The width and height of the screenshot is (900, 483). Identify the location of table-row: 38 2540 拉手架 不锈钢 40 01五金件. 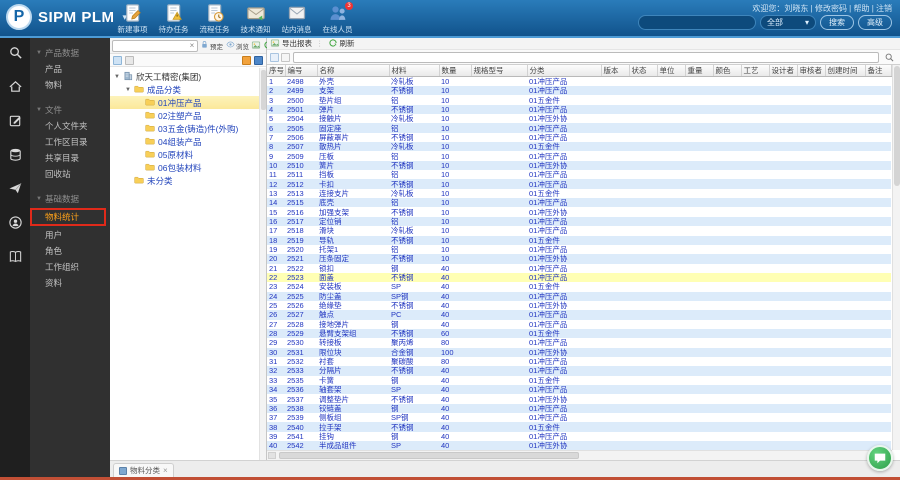
(579, 427).